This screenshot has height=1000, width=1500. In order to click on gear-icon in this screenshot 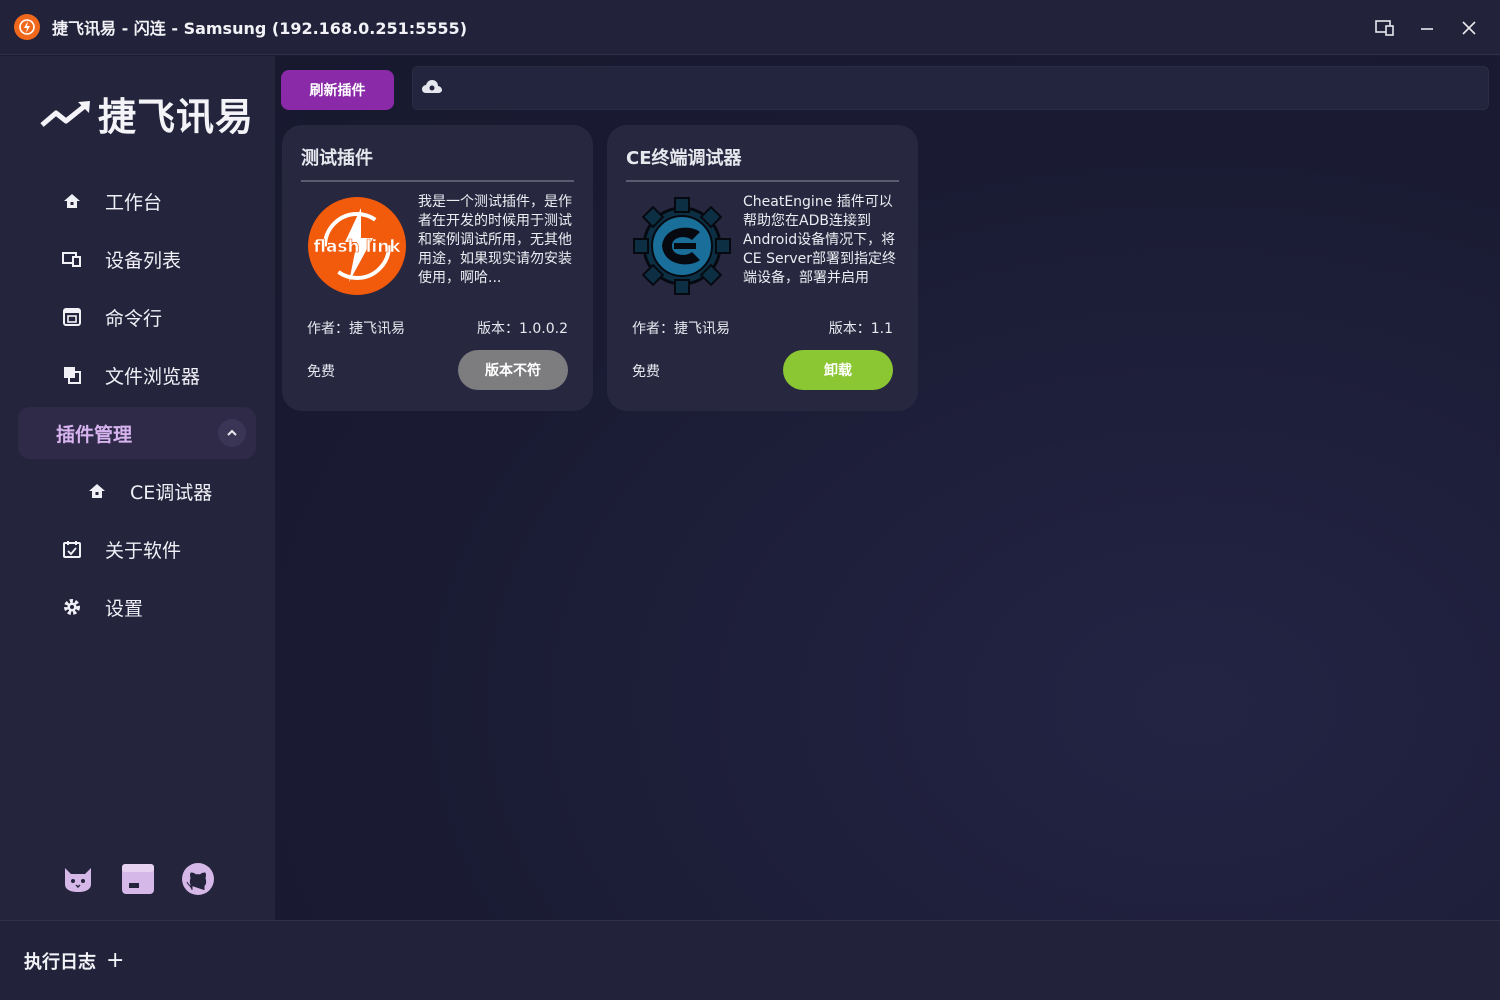, I will do `click(72, 607)`.